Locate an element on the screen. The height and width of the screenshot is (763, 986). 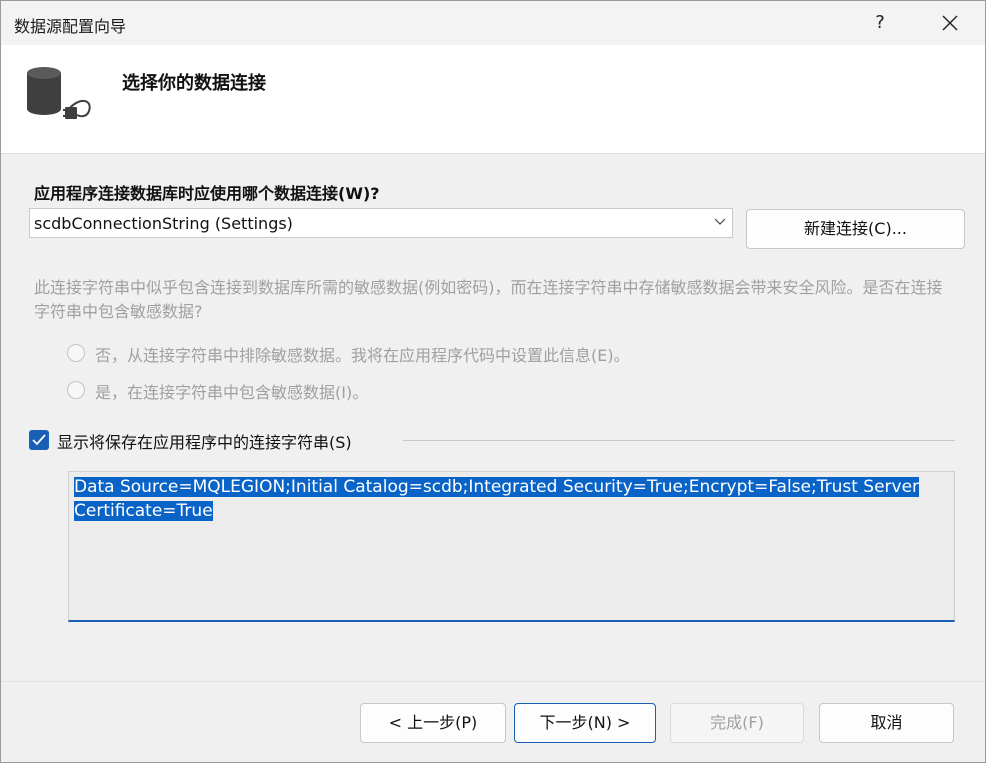
title-bar: 数据源配置向导 ? is located at coordinates (493, 23).